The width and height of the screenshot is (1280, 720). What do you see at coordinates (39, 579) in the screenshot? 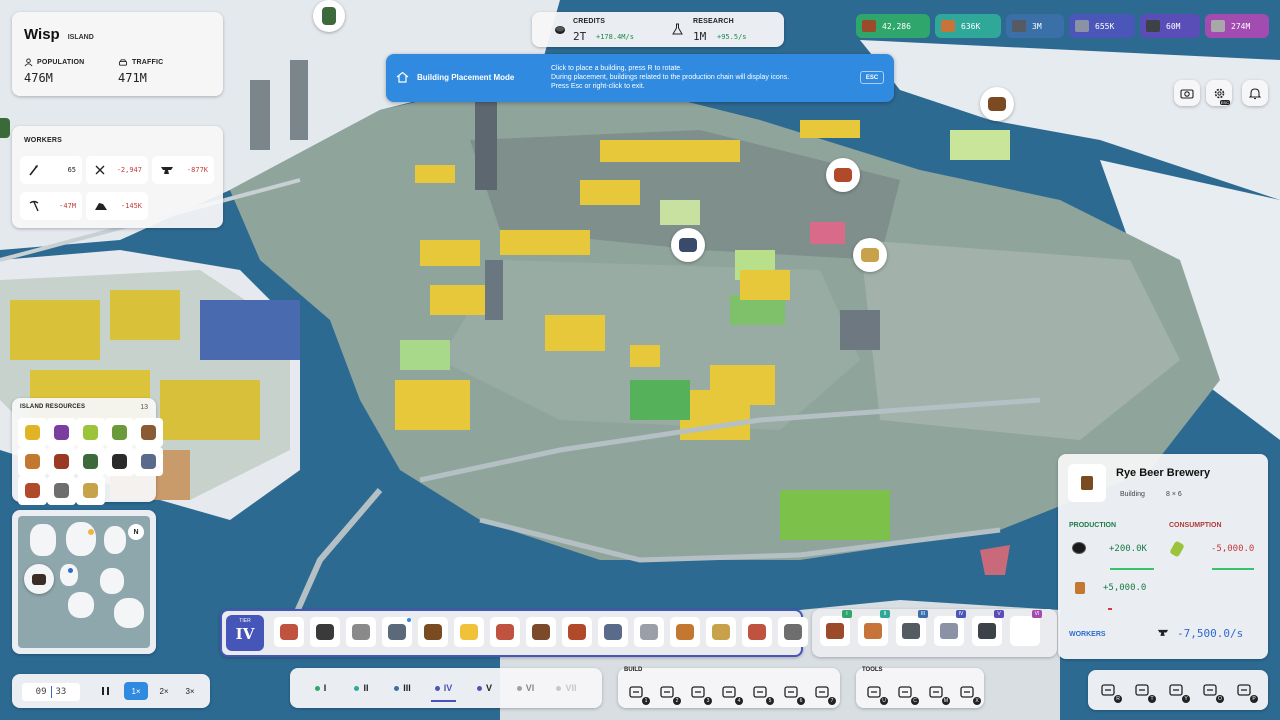
I see `minimap-current-island` at bounding box center [39, 579].